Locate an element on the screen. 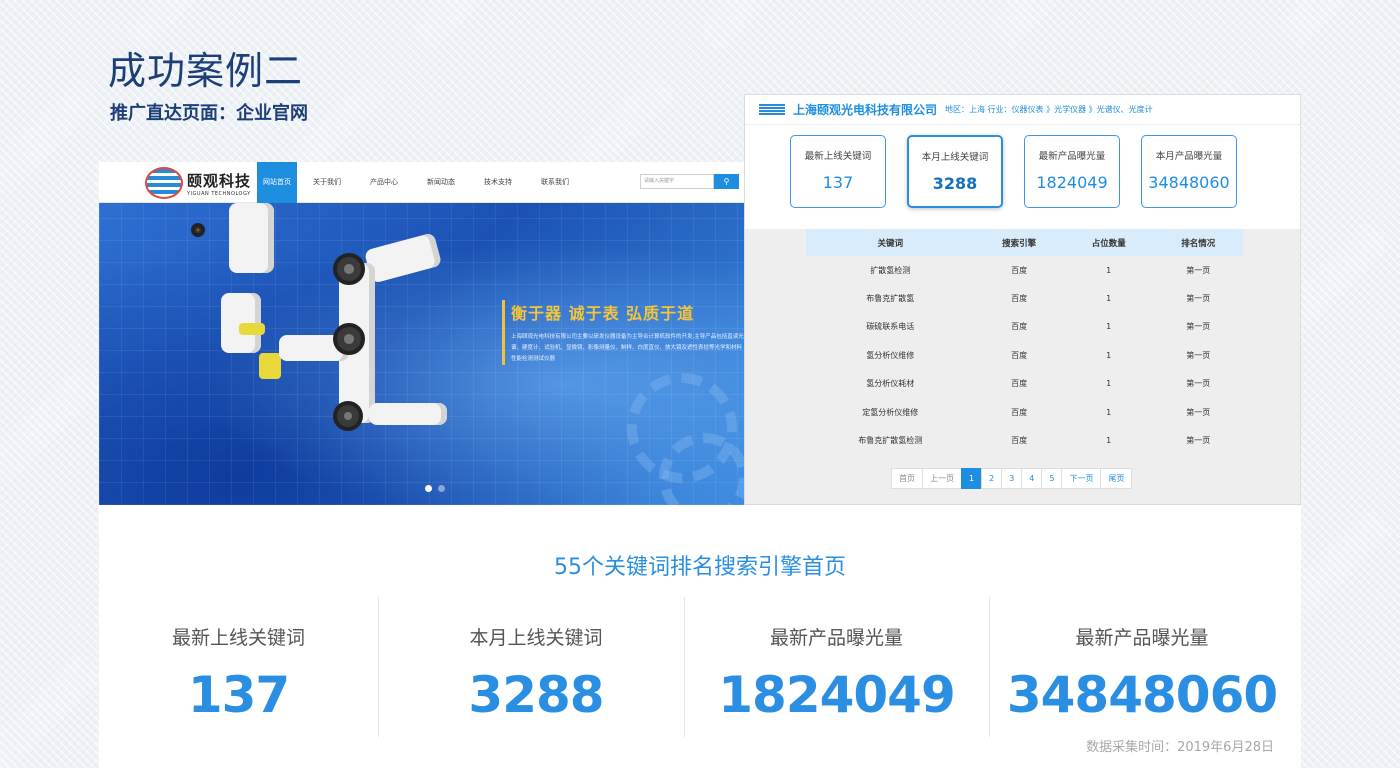 The height and width of the screenshot is (768, 1400). menu-item-contact: 联系我们 is located at coordinates (555, 182).